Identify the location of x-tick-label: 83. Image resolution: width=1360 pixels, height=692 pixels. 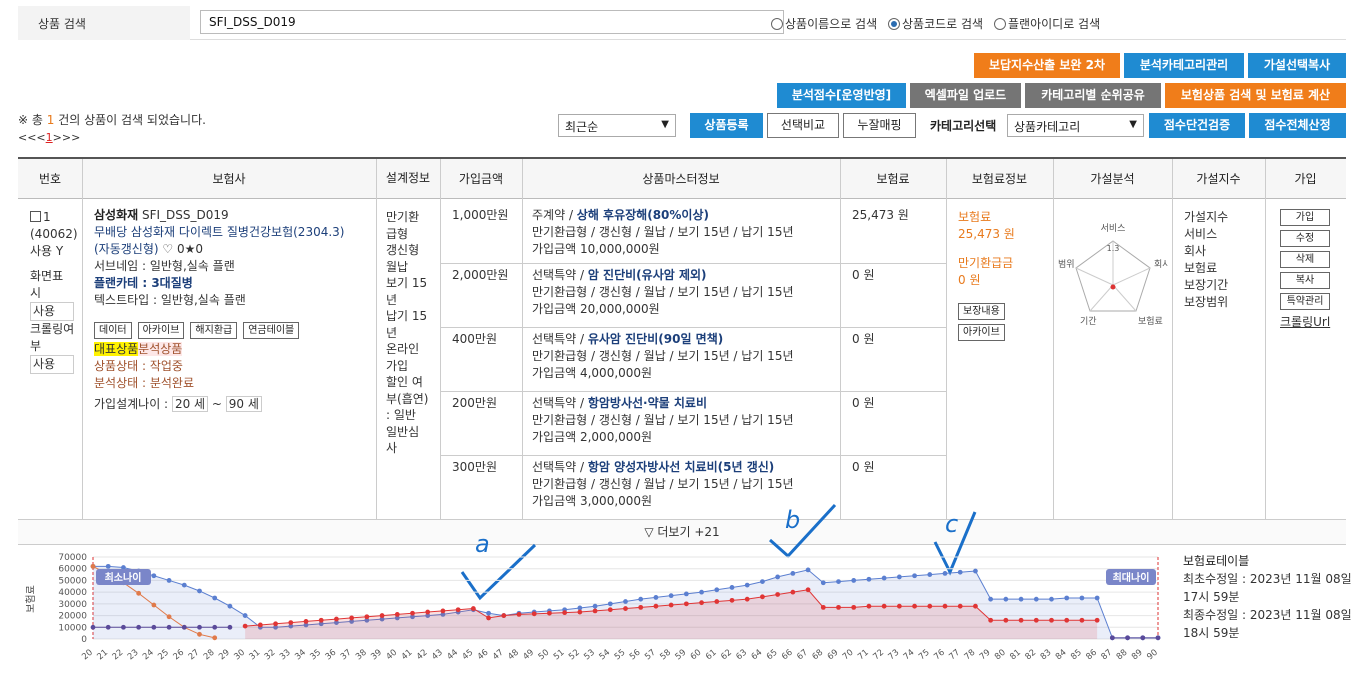
(1046, 655).